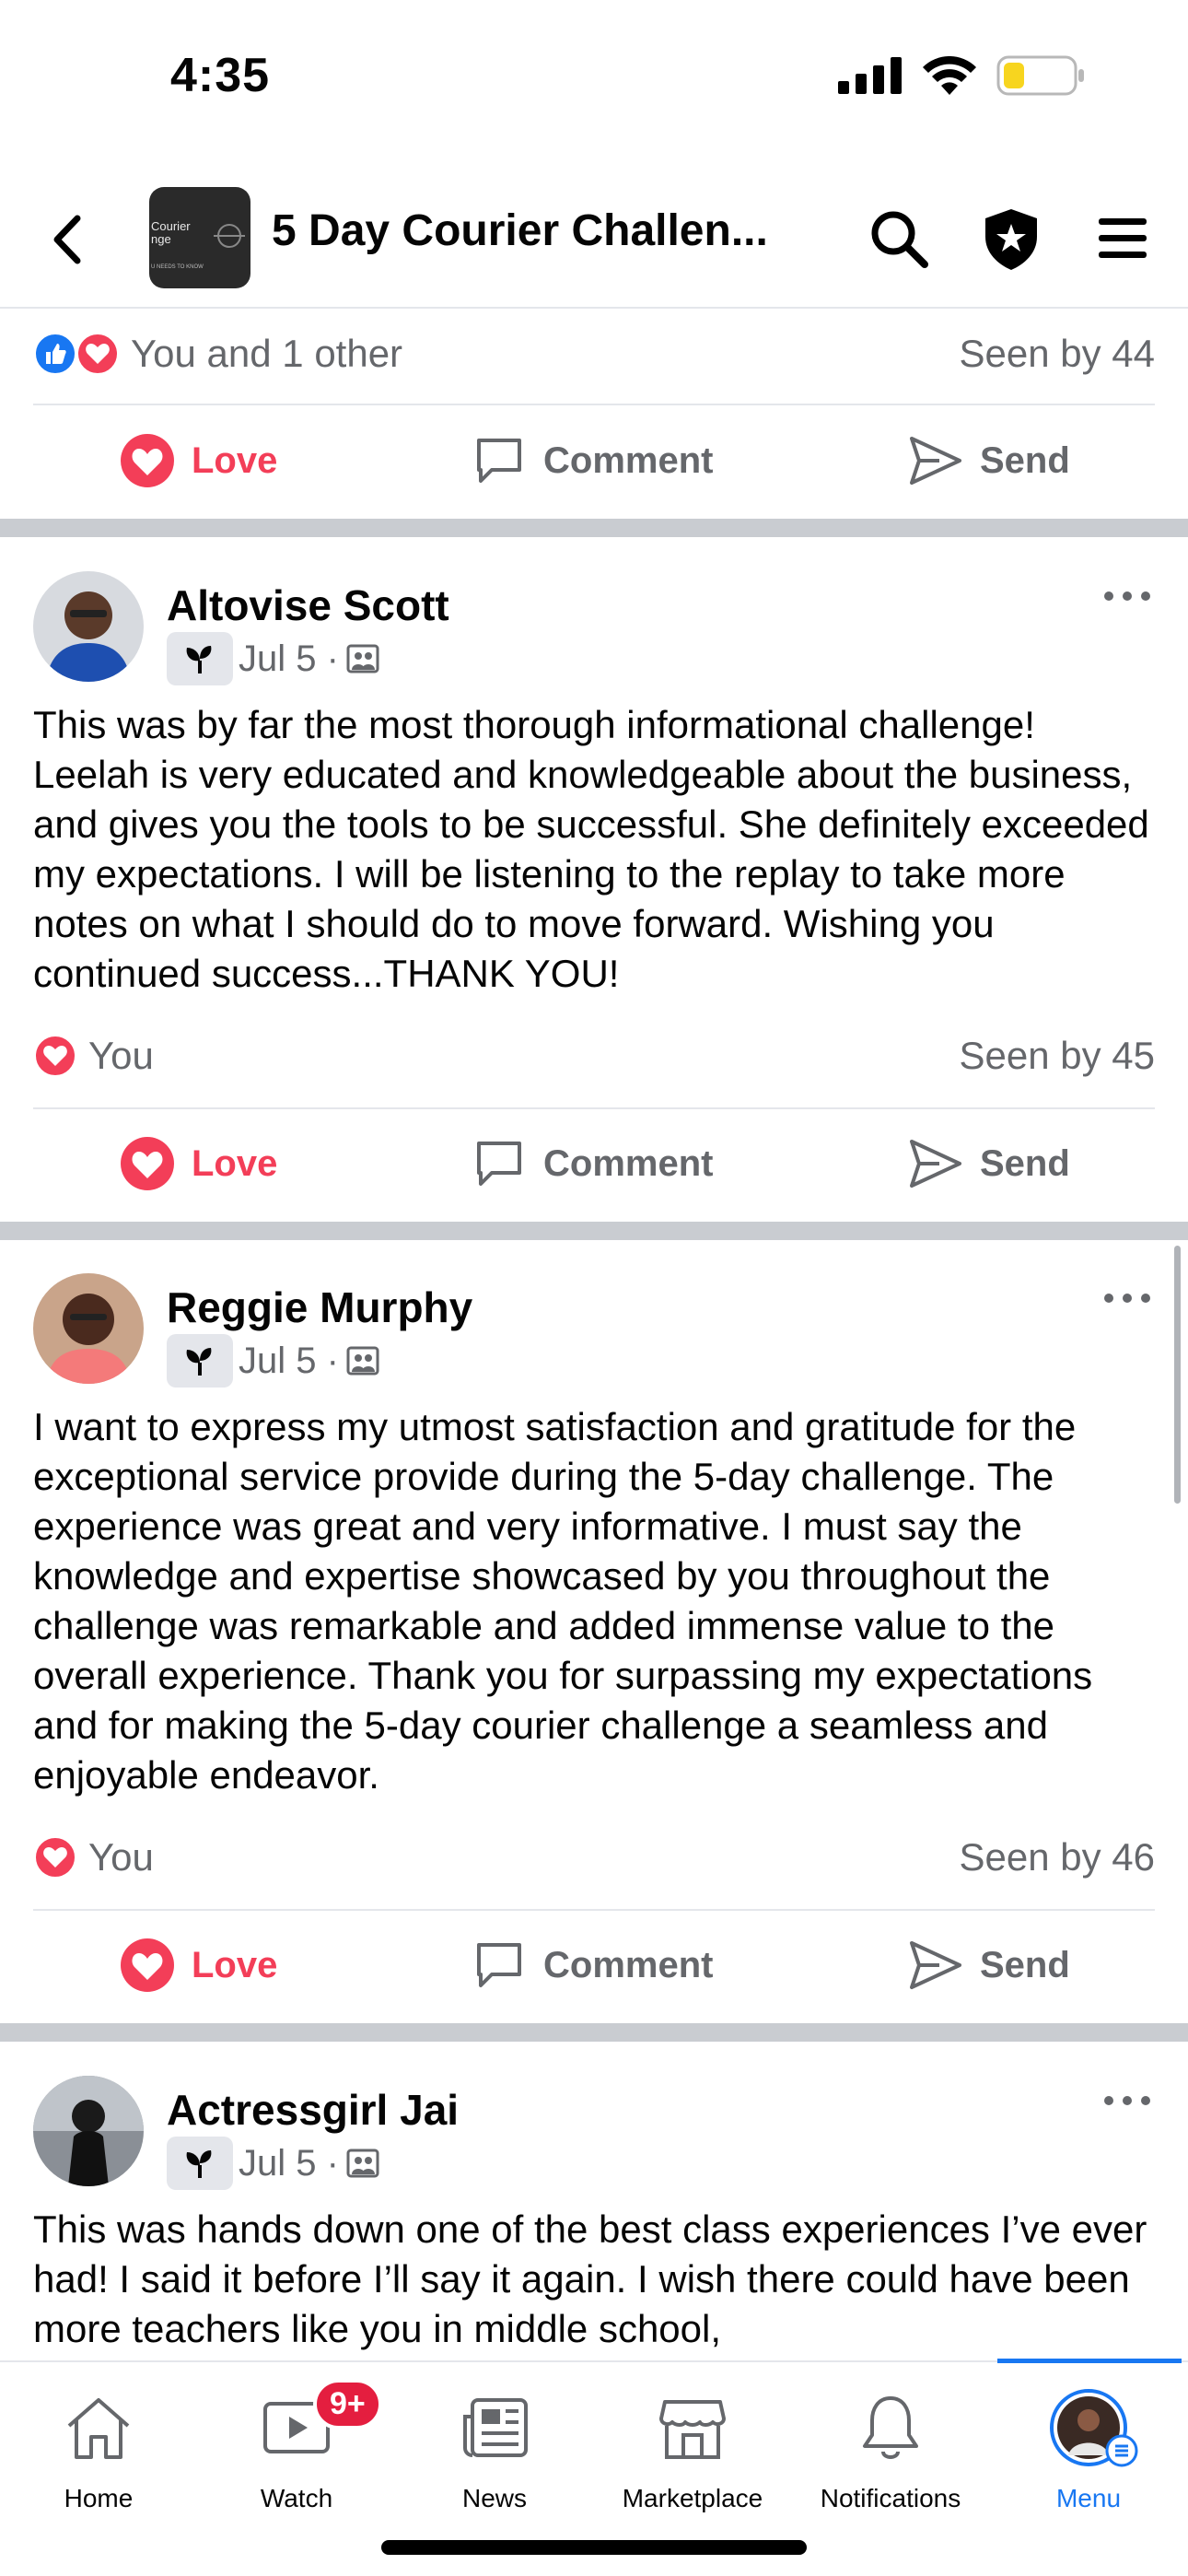 The image size is (1188, 2576). Describe the element at coordinates (1040, 75) in the screenshot. I see `battery-icon` at that location.